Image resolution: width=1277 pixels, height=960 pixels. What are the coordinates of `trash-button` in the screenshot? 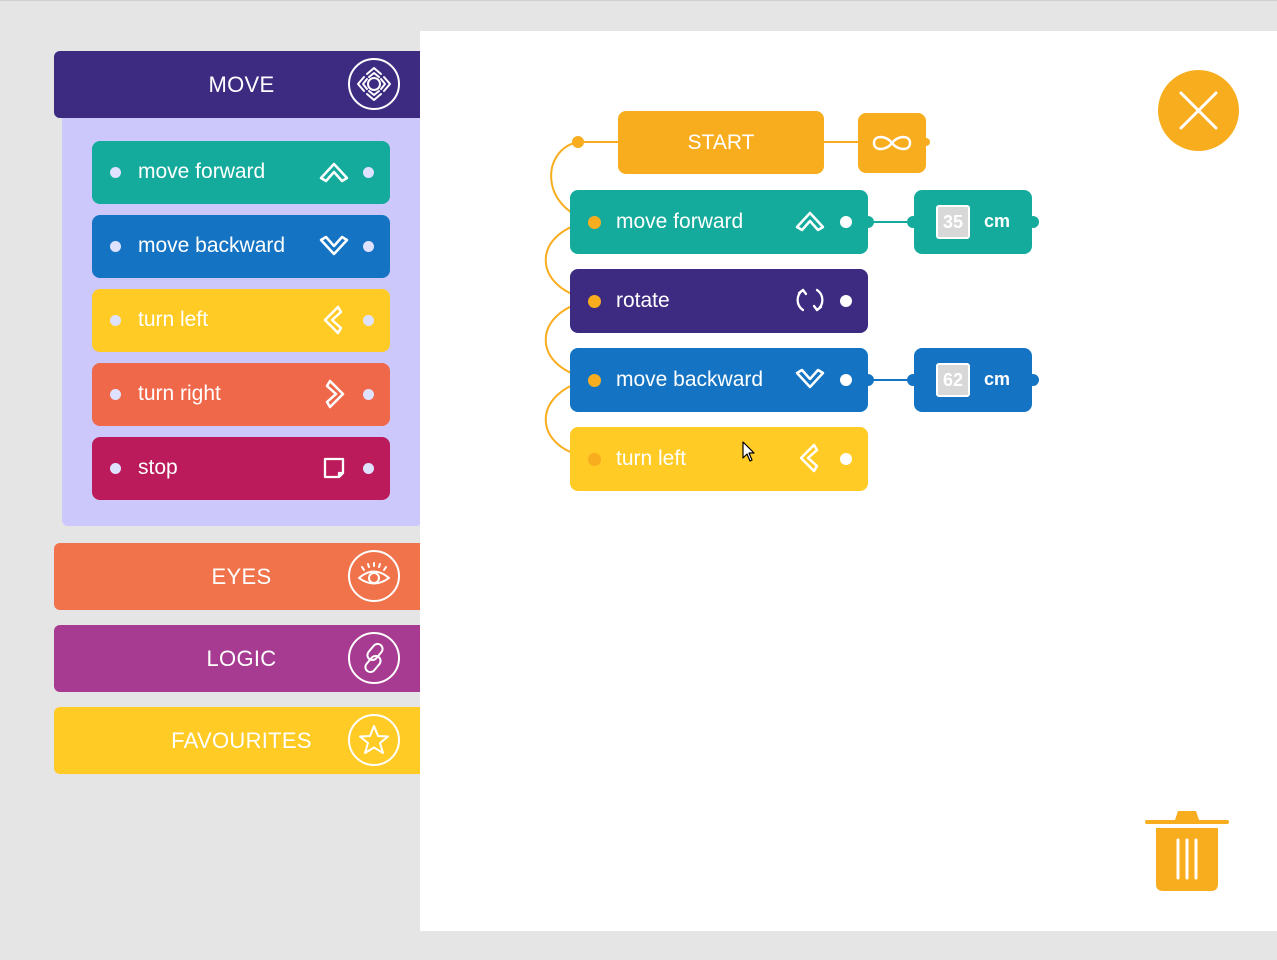 It's located at (1187, 851).